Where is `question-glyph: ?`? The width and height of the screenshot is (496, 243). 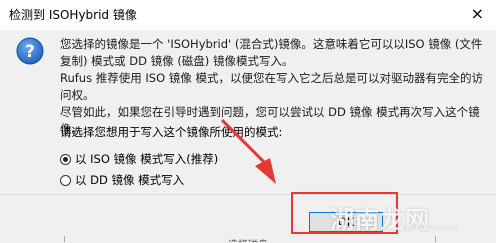
question-glyph: ? is located at coordinates (30, 52).